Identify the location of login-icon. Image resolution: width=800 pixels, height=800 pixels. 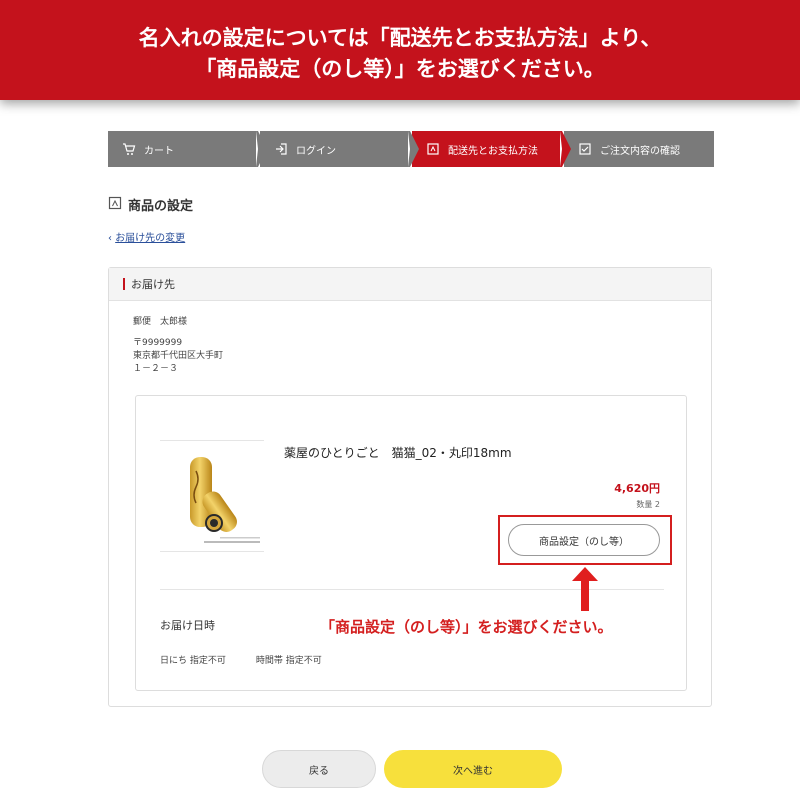
(281, 149).